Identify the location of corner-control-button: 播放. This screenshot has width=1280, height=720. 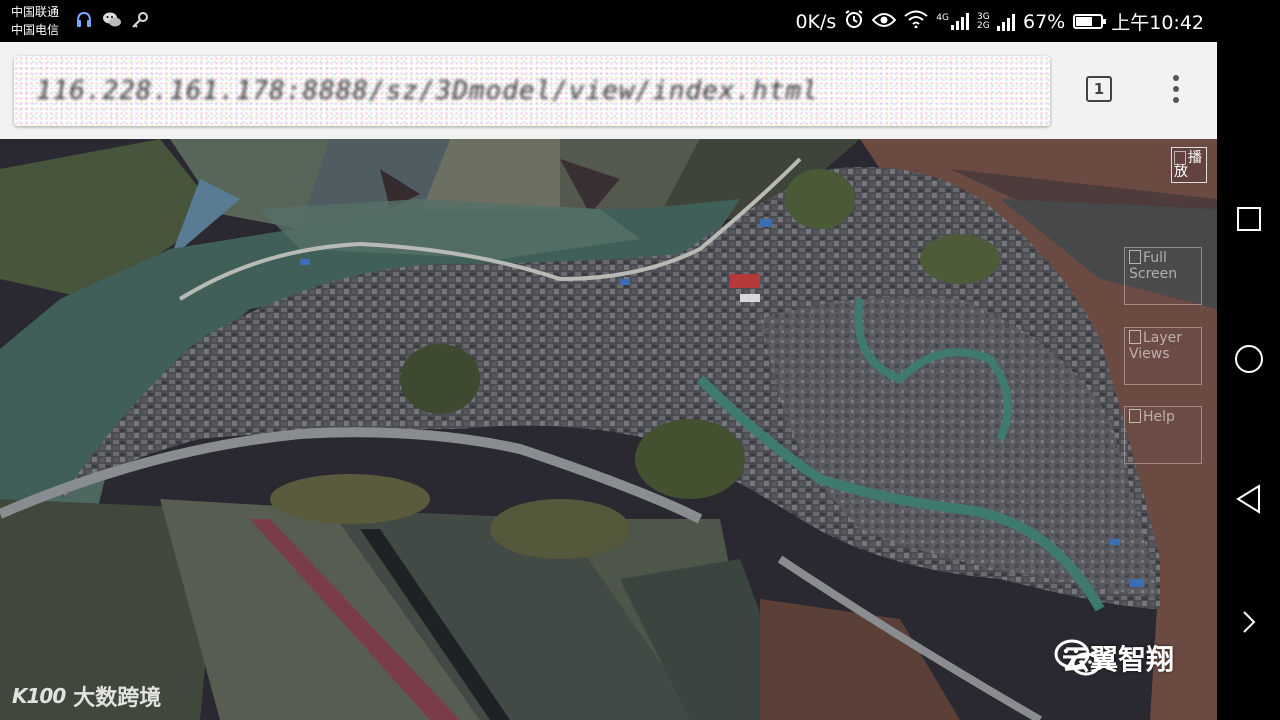
(1189, 165).